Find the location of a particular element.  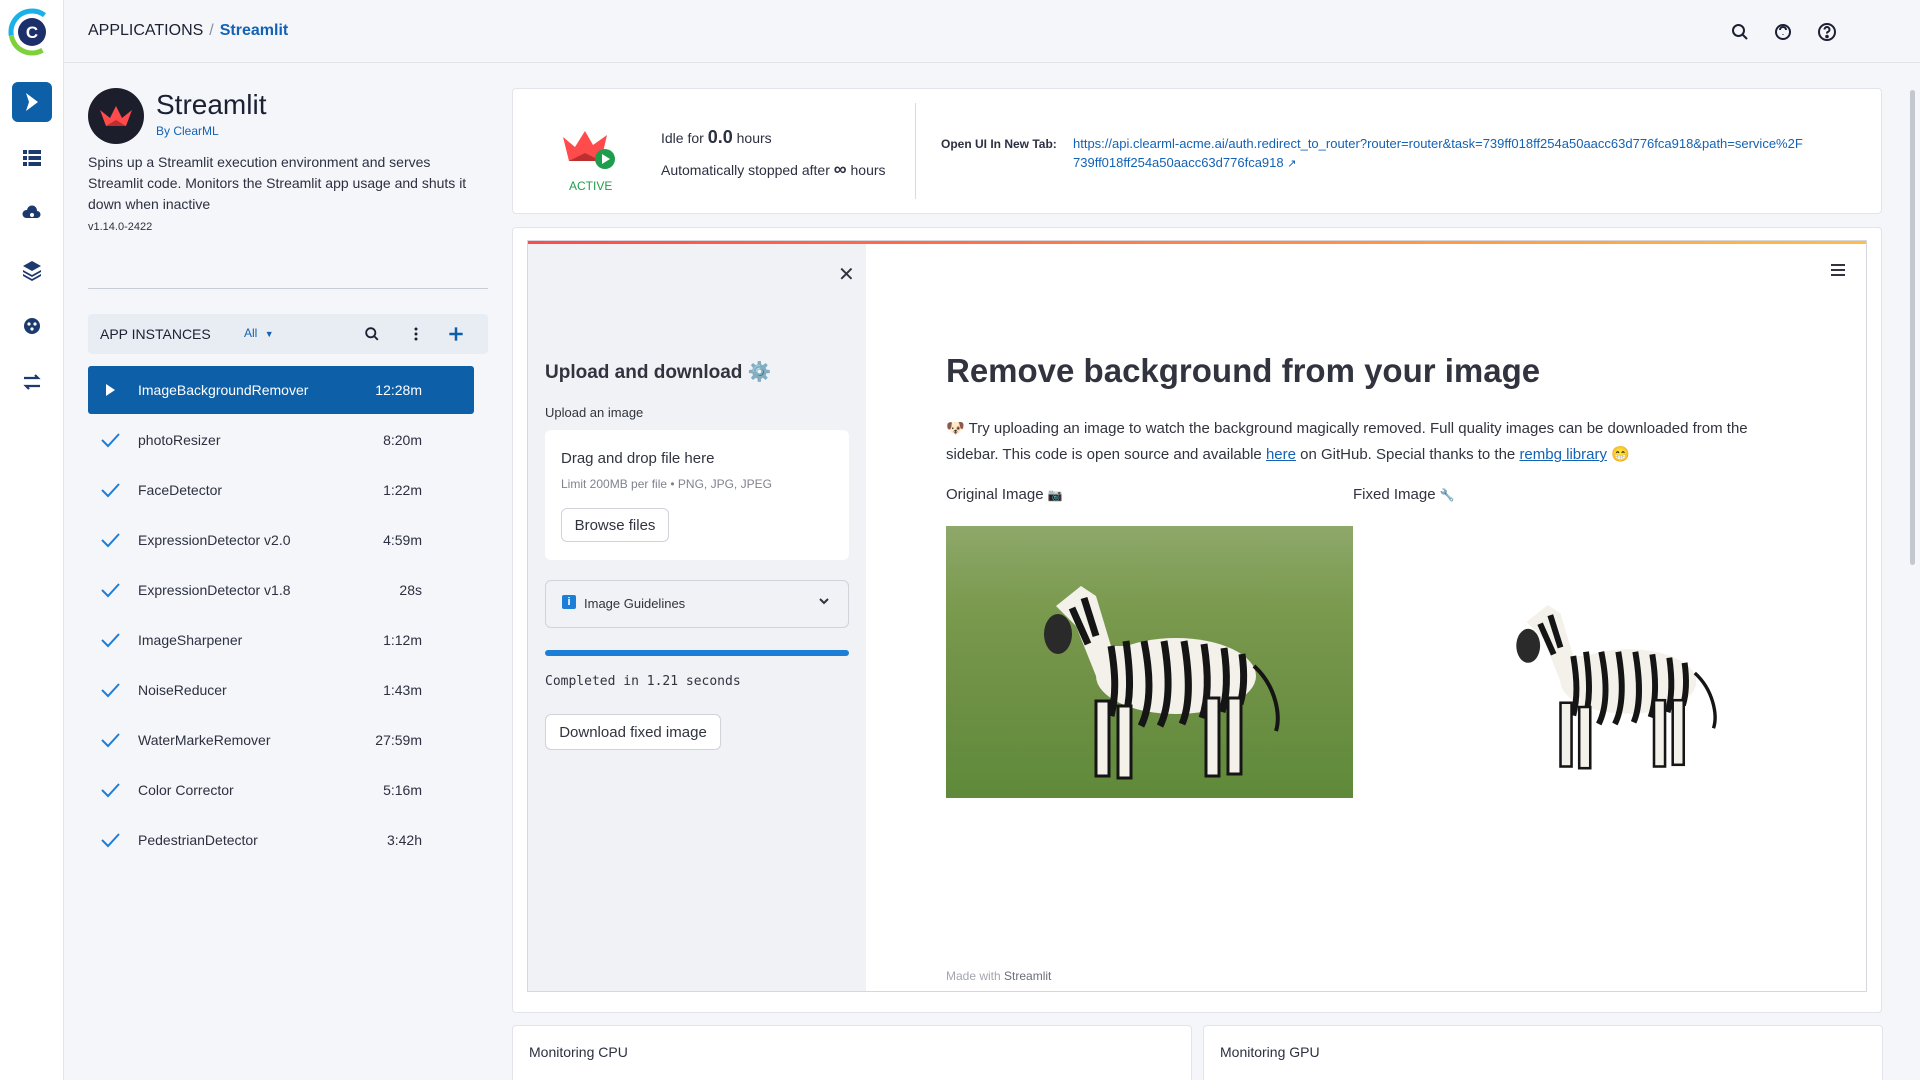

upload-label: Upload an image is located at coordinates (594, 412).